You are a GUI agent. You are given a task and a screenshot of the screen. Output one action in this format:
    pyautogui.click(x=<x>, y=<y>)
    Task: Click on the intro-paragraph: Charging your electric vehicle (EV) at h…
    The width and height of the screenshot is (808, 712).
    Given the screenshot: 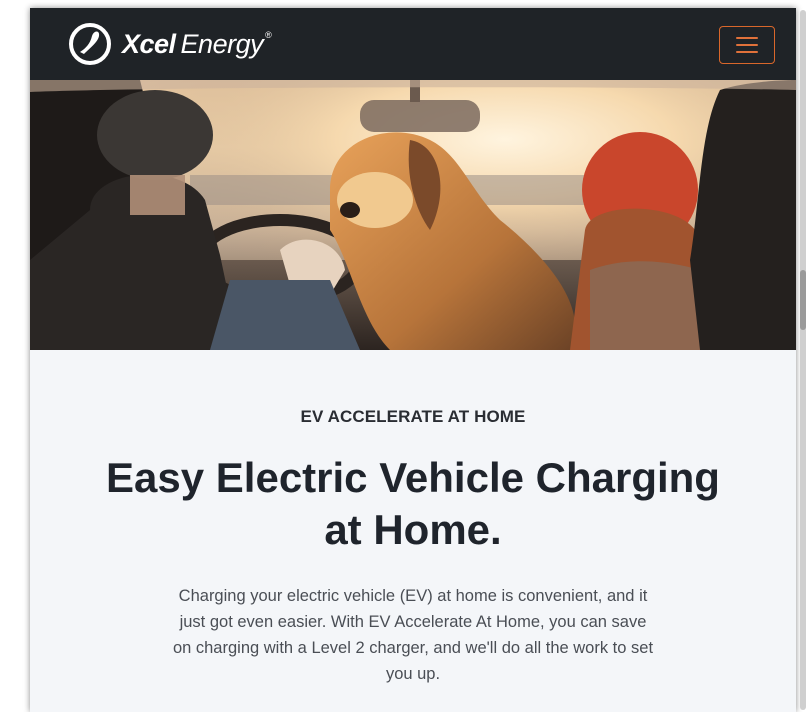 What is the action you would take?
    pyautogui.click(x=413, y=635)
    